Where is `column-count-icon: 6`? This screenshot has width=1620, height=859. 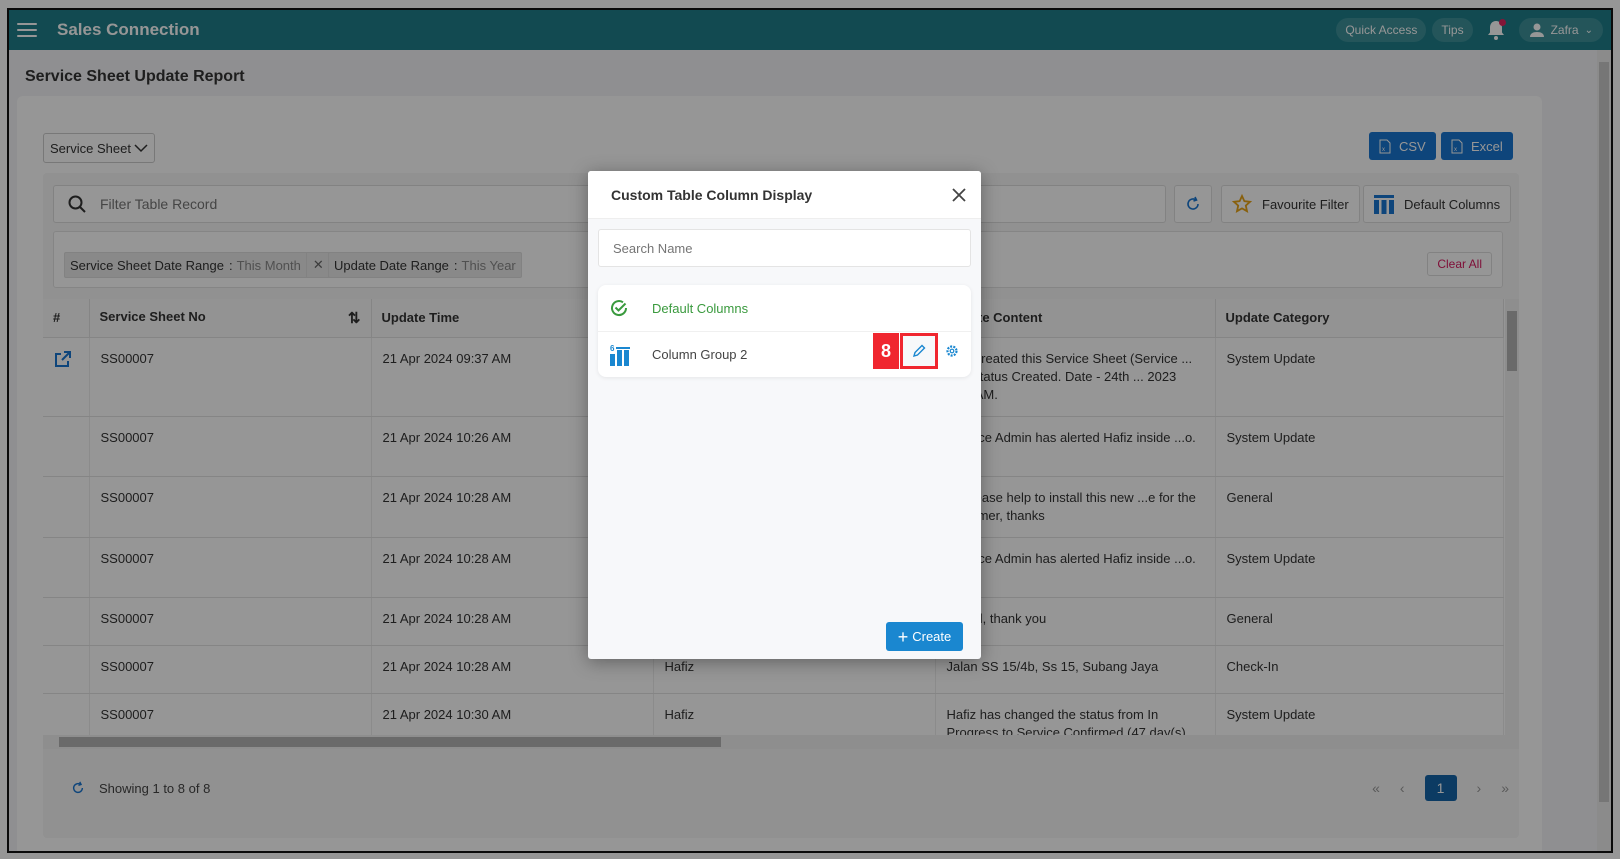
column-count-icon: 6 is located at coordinates (620, 355).